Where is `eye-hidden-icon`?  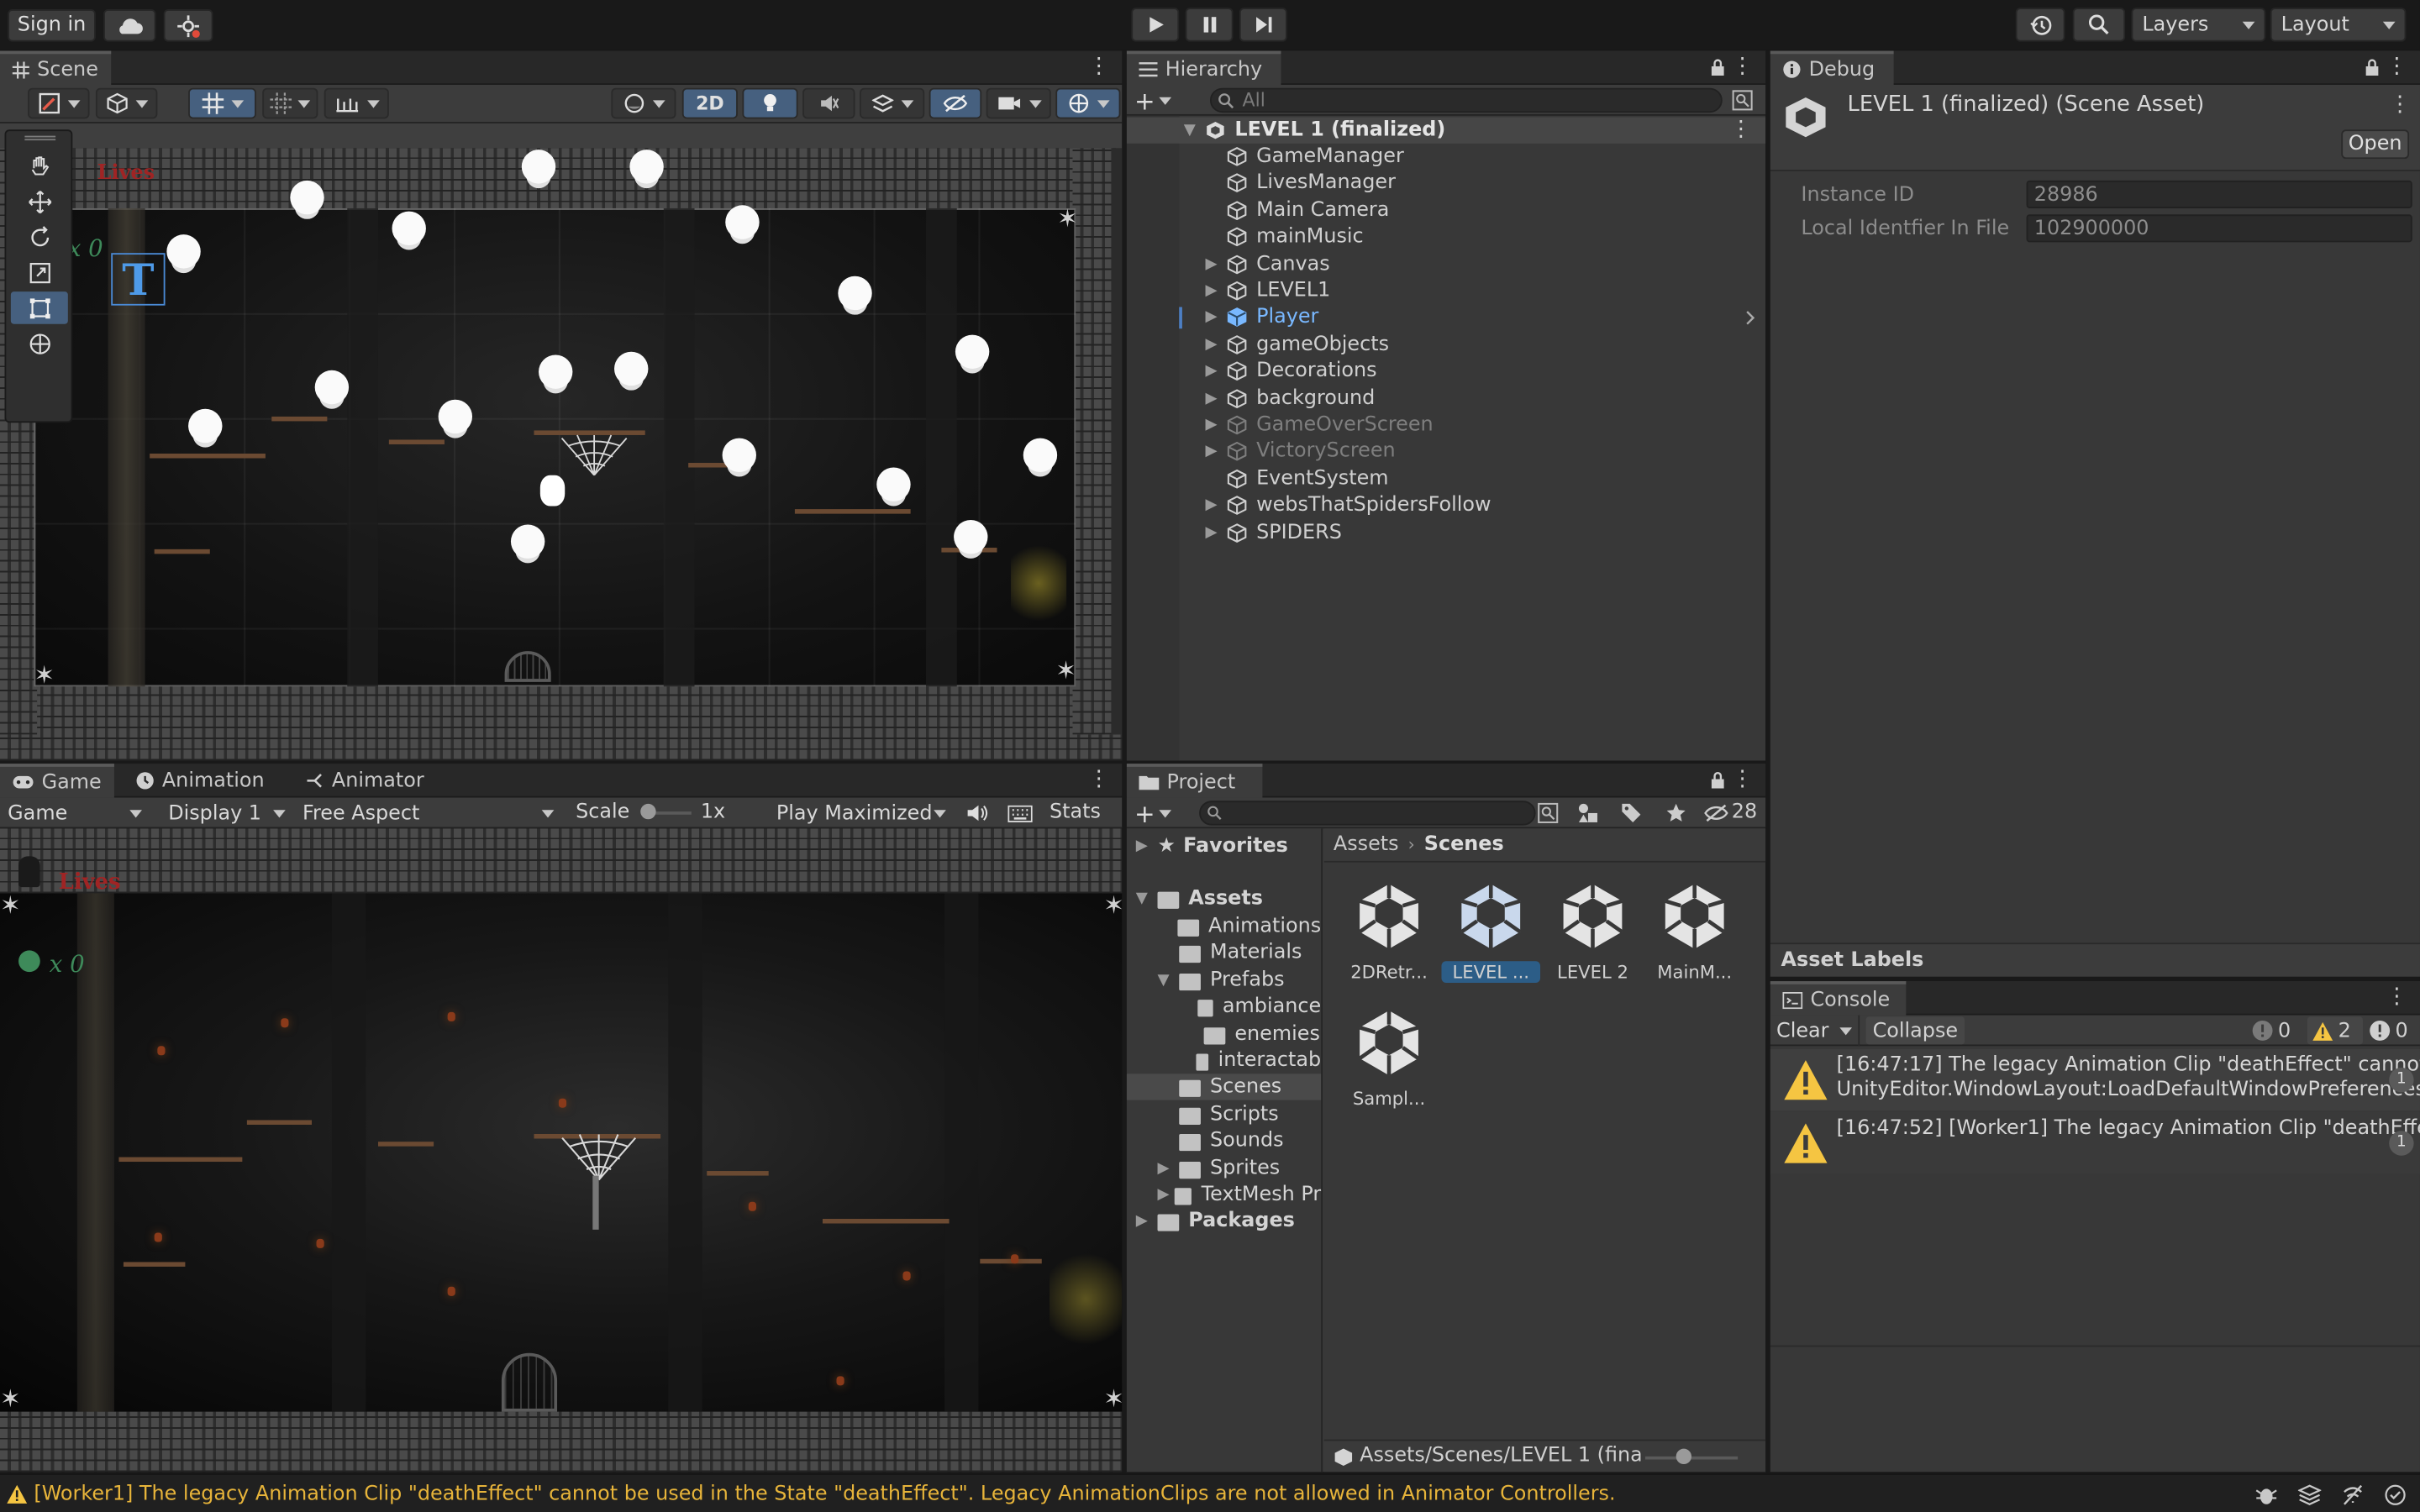
eye-hidden-icon is located at coordinates (1716, 813).